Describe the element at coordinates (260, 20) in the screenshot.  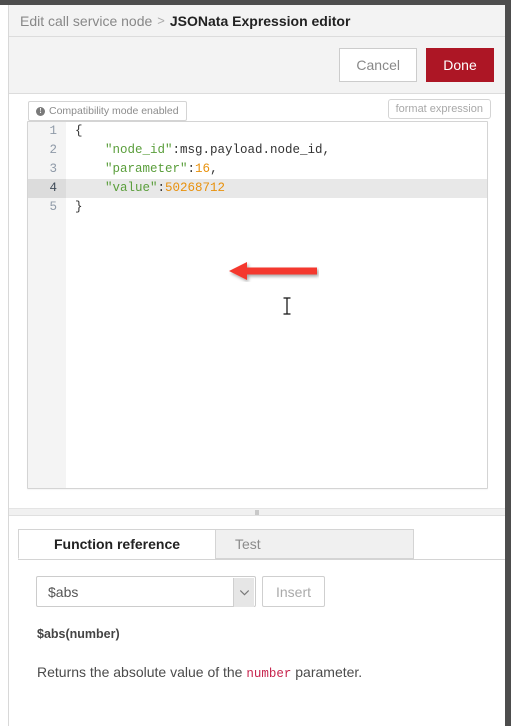
I see `breadcrumb-current: JSONata Expression editor` at that location.